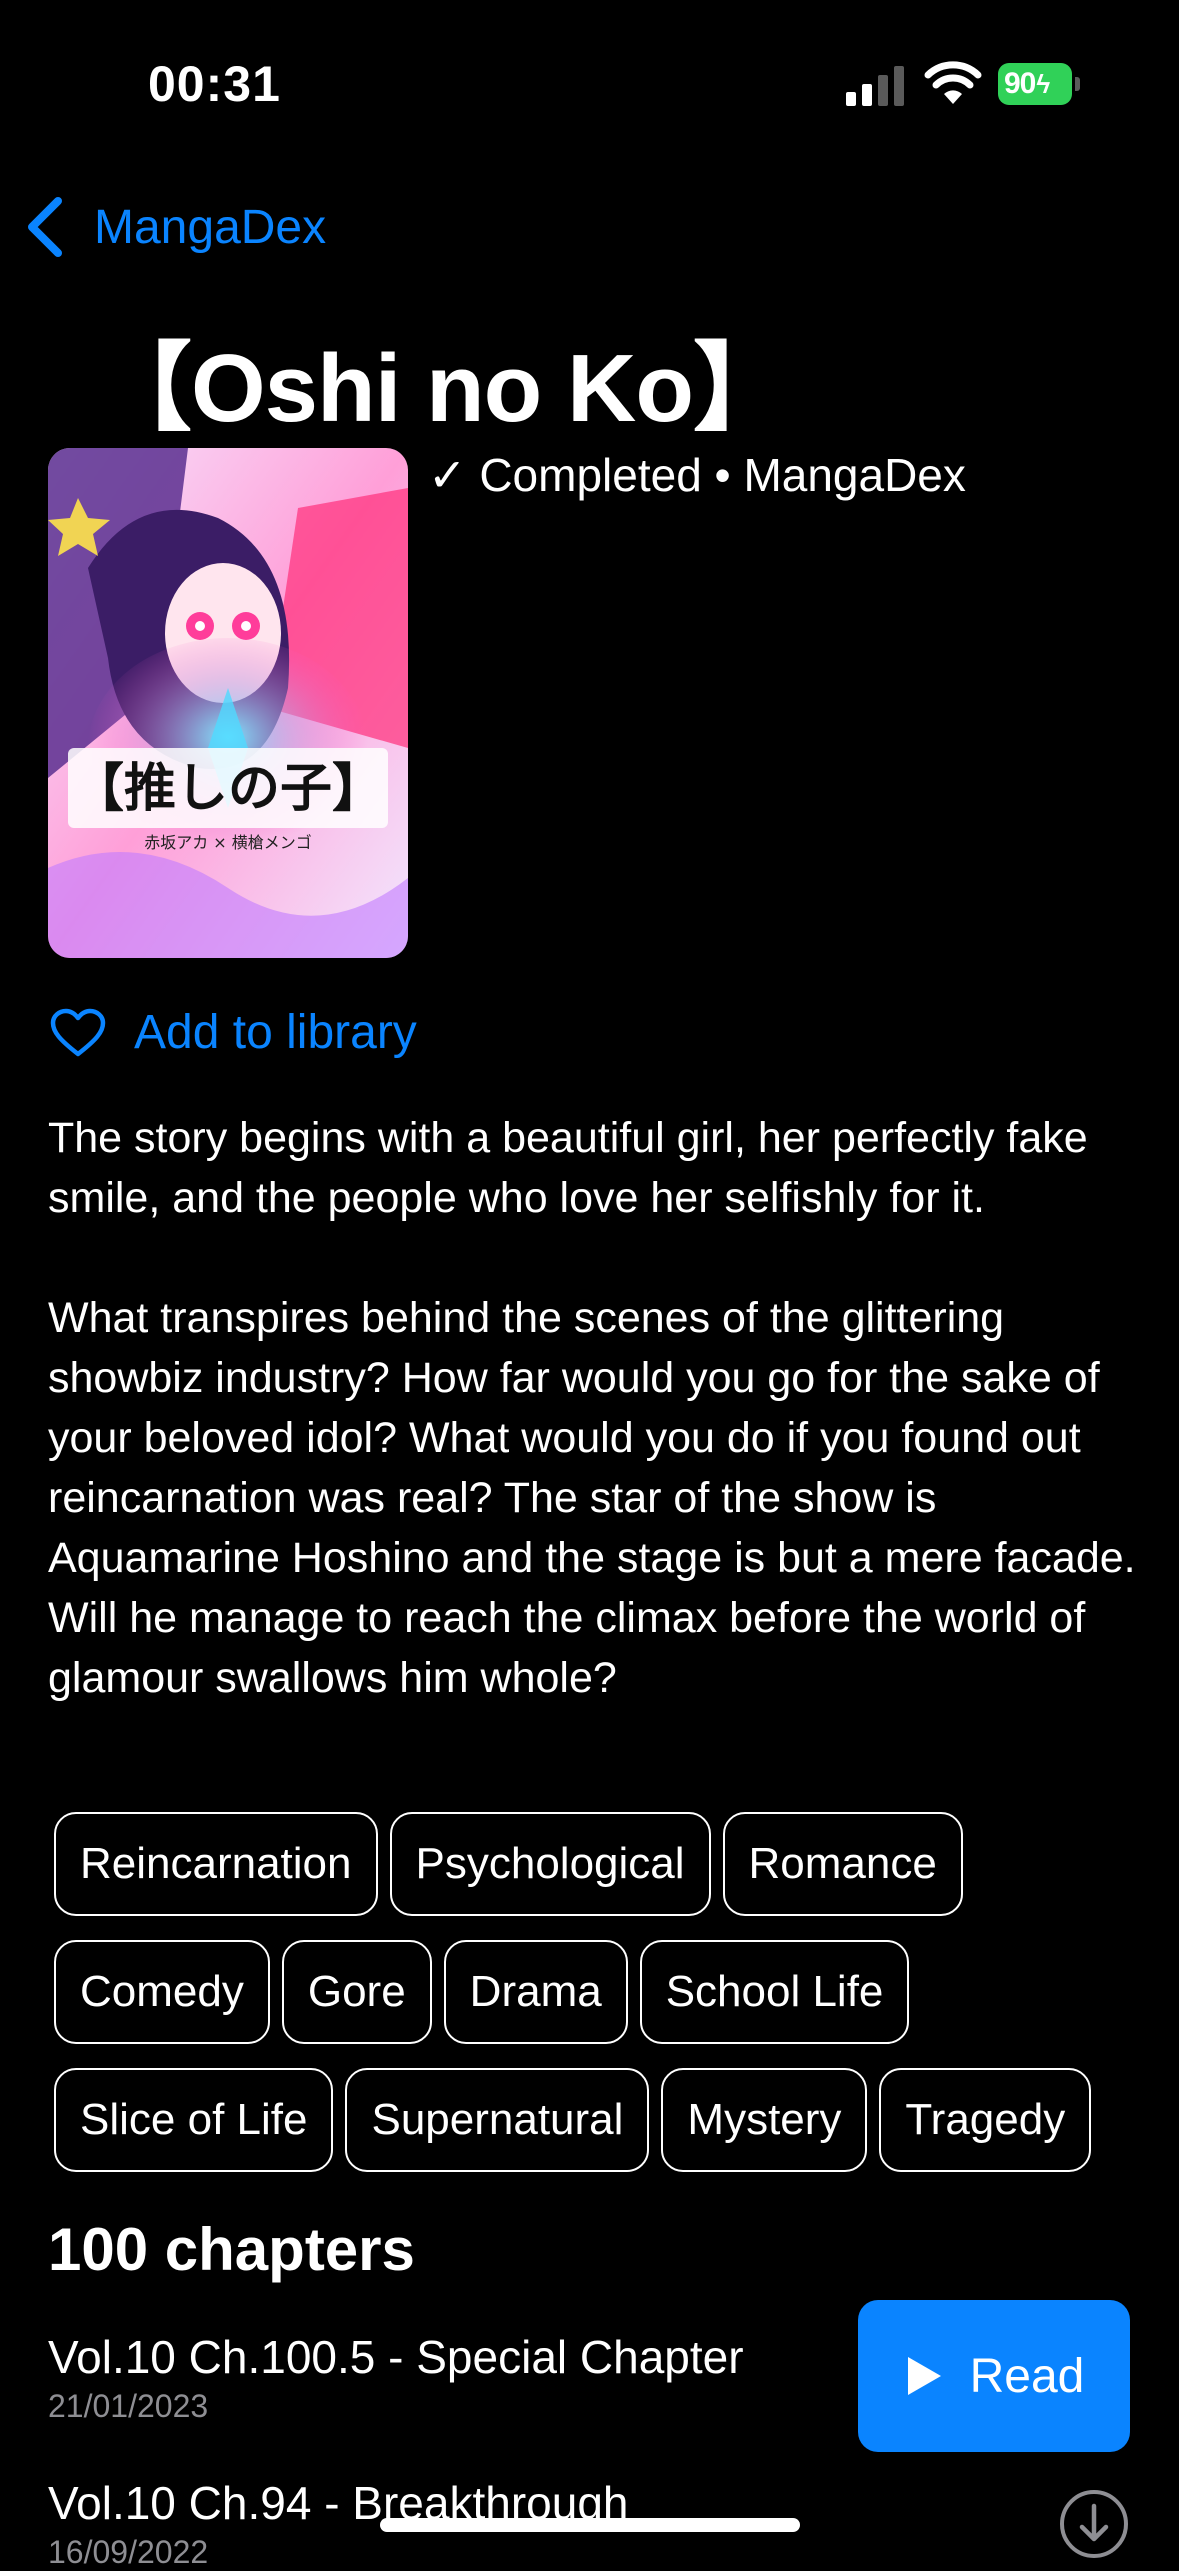  Describe the element at coordinates (924, 2376) in the screenshot. I see `play-icon` at that location.